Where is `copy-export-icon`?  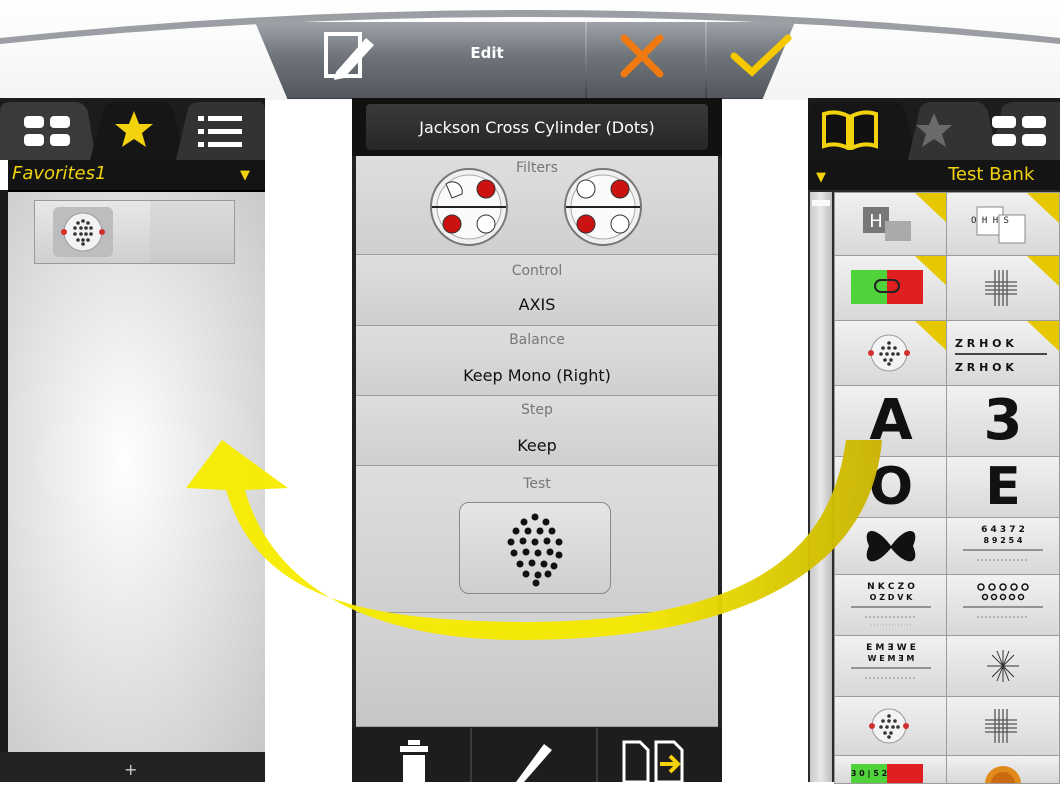 copy-export-icon is located at coordinates (658, 760).